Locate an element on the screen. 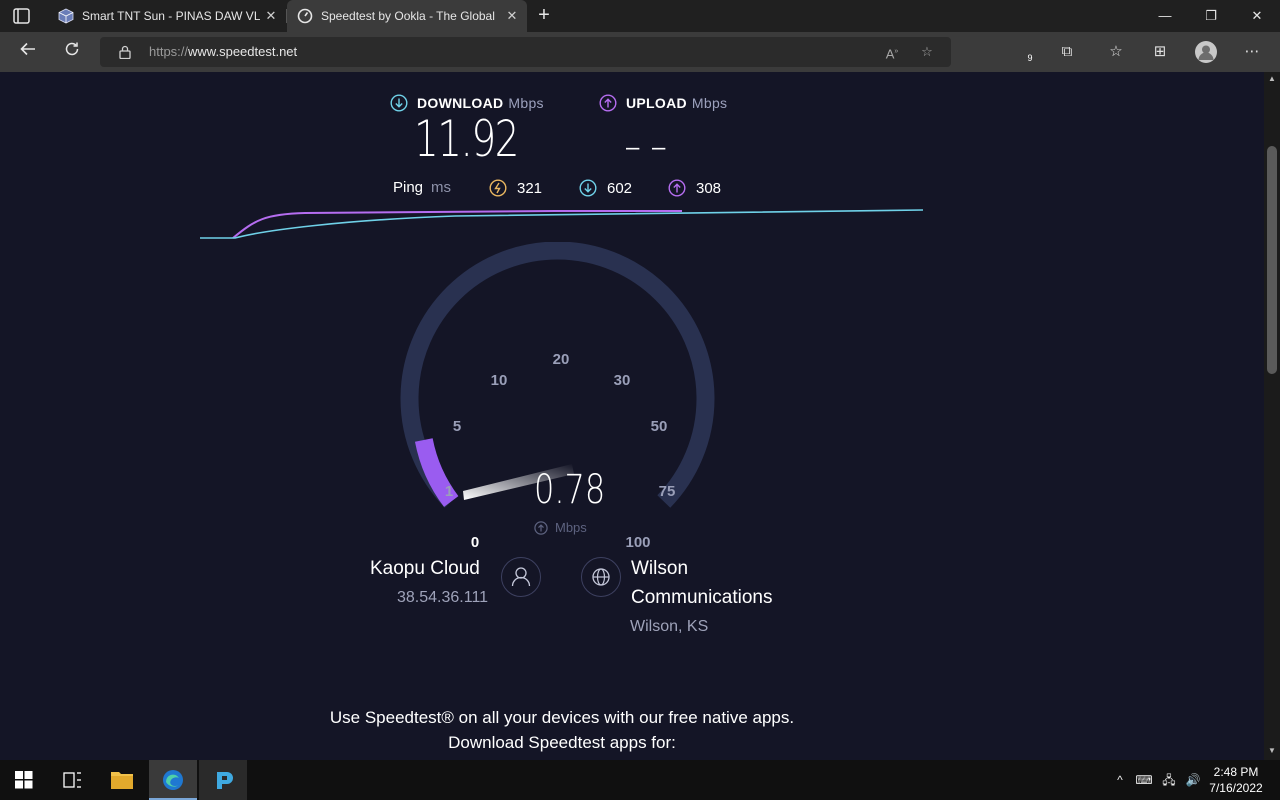 This screenshot has height=800, width=1280. download-label: DOWNLOAD is located at coordinates (460, 103).